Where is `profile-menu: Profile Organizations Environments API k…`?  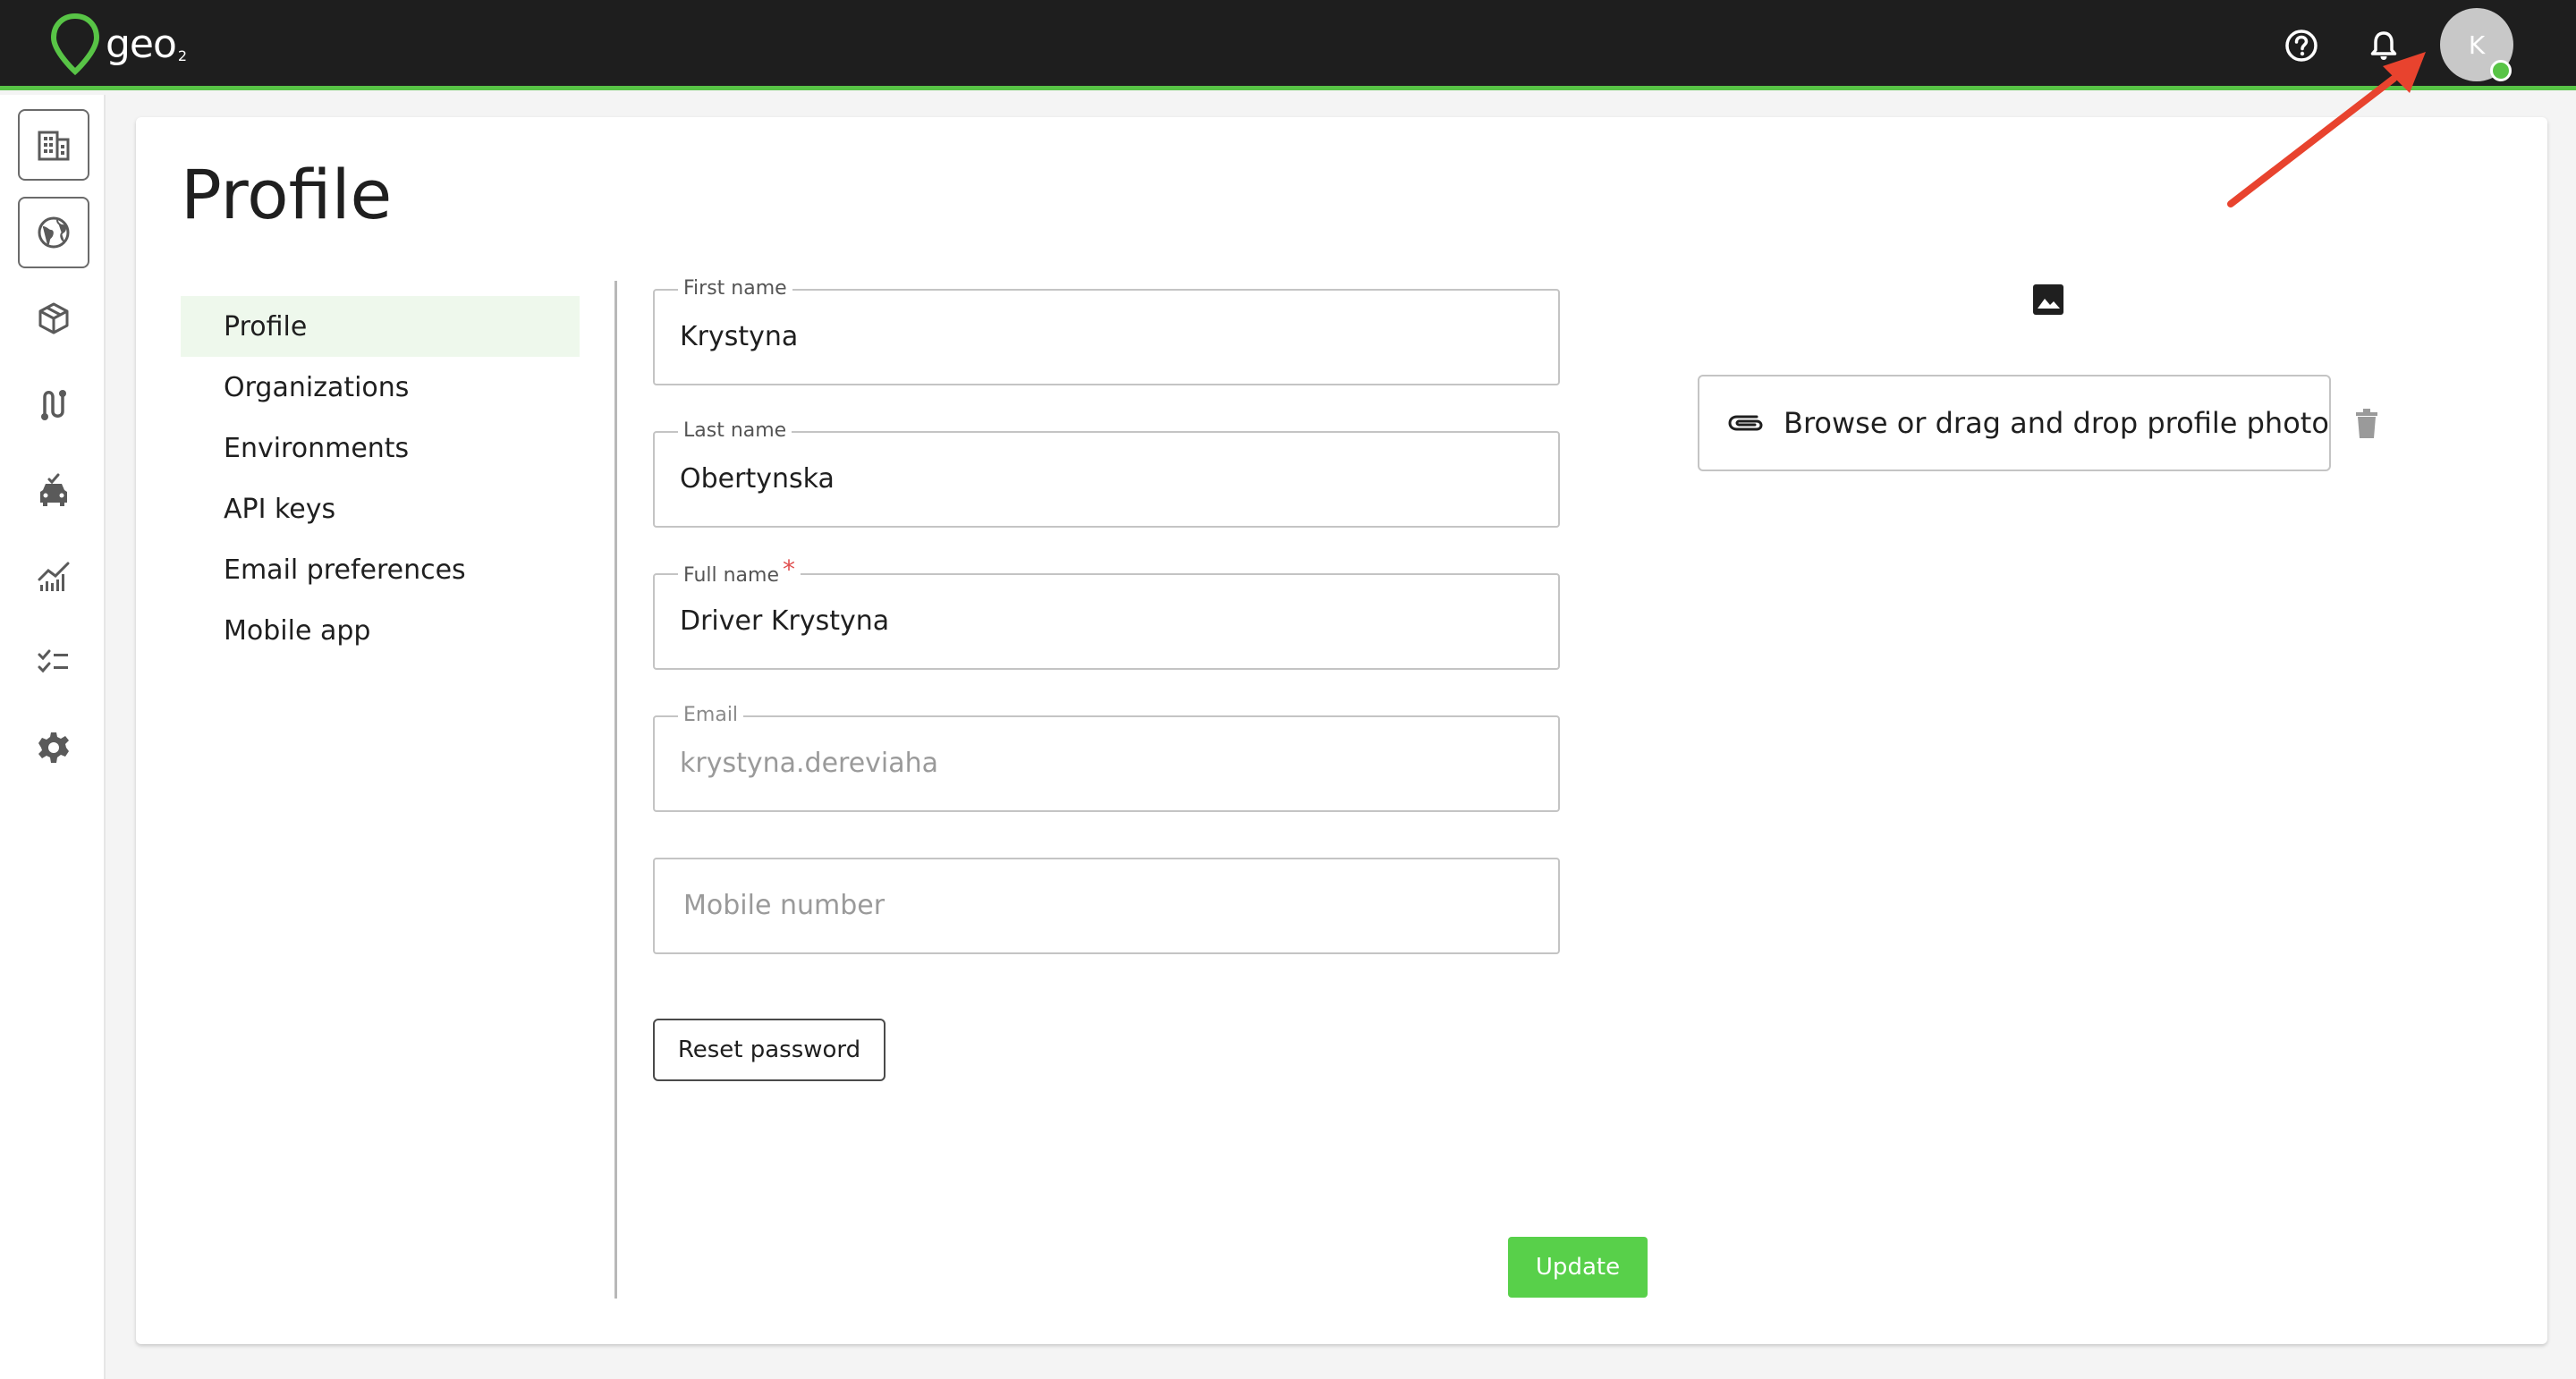 profile-menu: Profile Organizations Environments API k… is located at coordinates (380, 478).